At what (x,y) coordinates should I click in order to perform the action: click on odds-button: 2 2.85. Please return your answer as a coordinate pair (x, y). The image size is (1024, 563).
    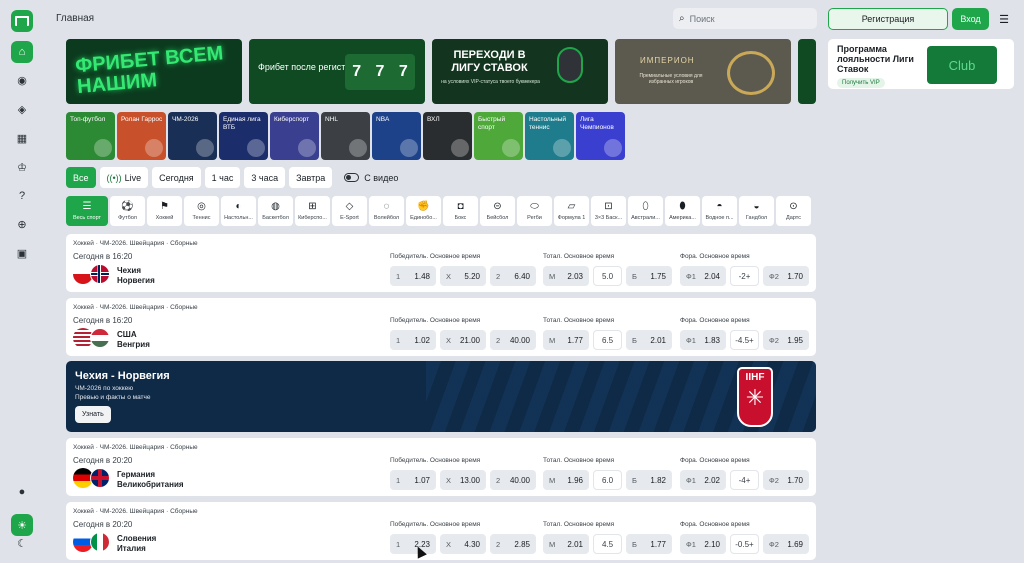
    Looking at the image, I should click on (513, 544).